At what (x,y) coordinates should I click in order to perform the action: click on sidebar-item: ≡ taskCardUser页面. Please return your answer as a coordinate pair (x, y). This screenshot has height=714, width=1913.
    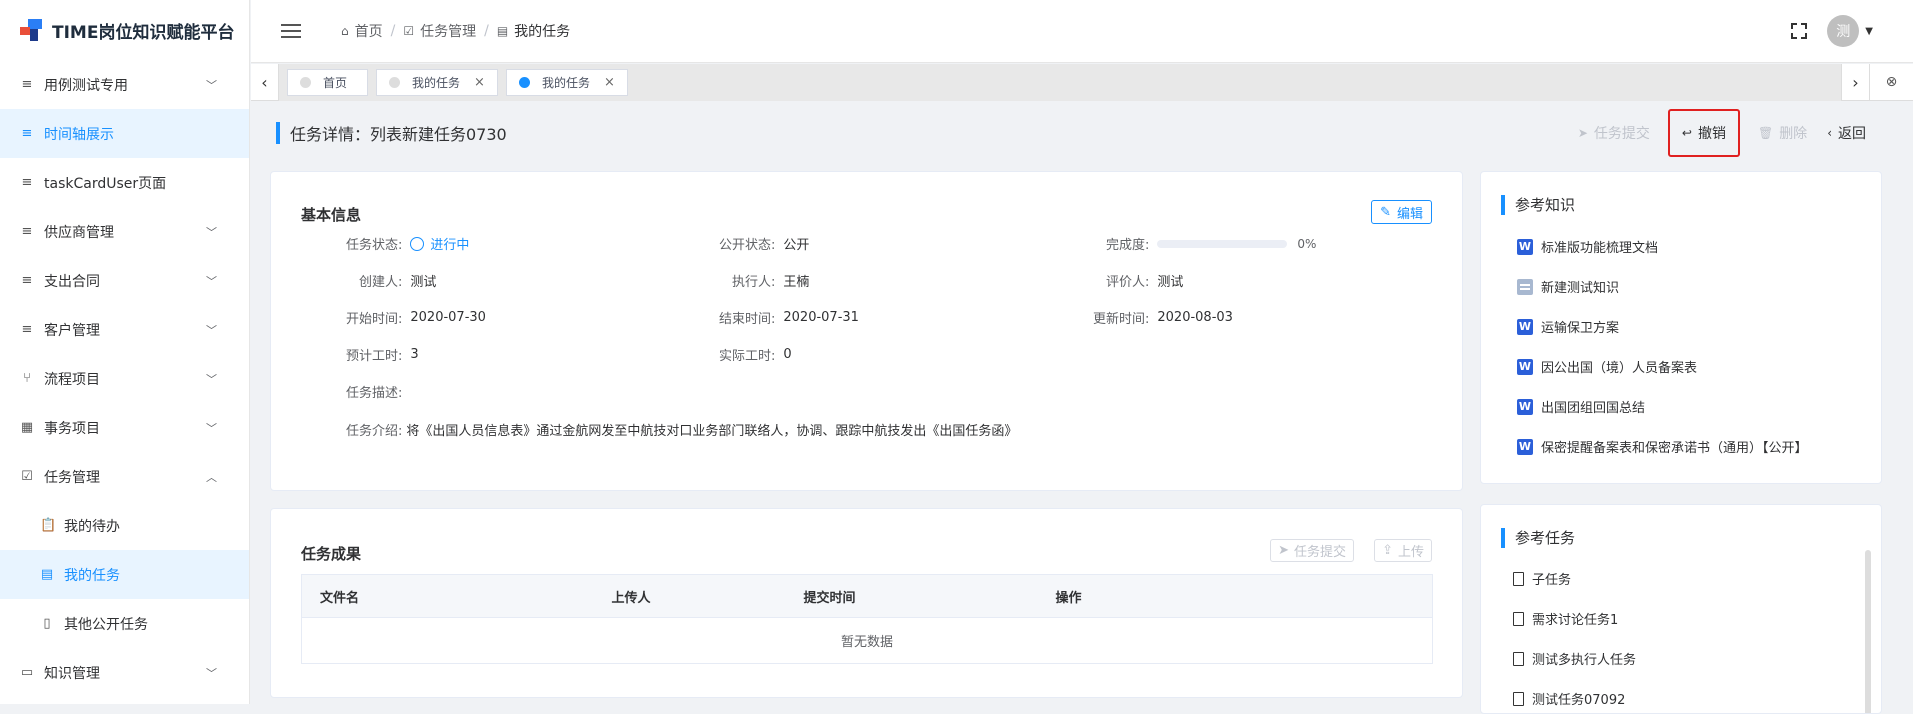
    Looking at the image, I should click on (124, 182).